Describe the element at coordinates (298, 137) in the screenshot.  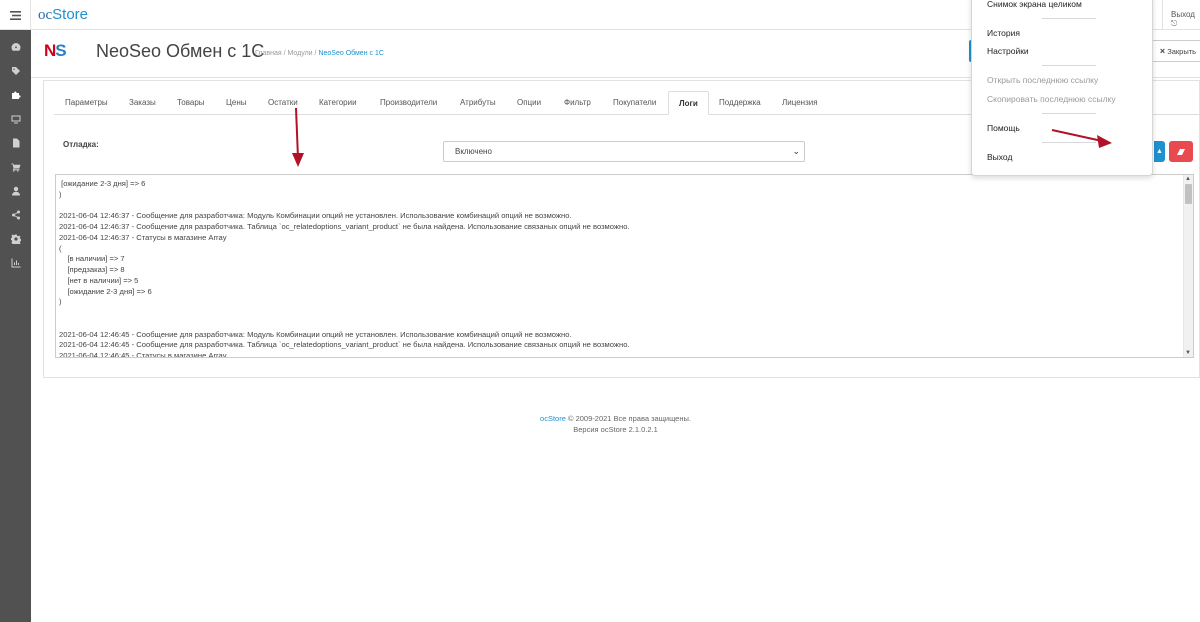
I see `annotation-arrow-down` at that location.